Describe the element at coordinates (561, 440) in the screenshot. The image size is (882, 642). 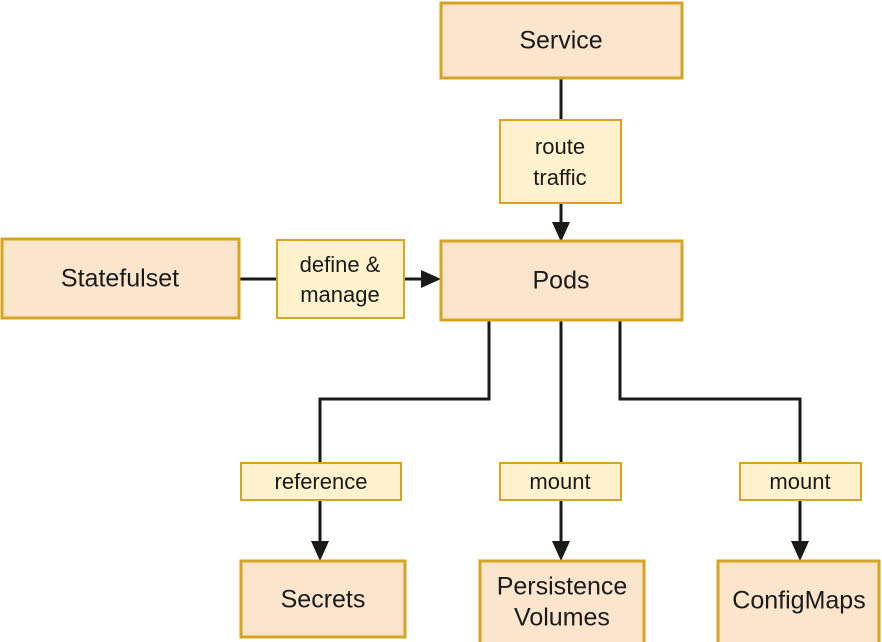
I see `edge-pods-to-persistence-volumes` at that location.